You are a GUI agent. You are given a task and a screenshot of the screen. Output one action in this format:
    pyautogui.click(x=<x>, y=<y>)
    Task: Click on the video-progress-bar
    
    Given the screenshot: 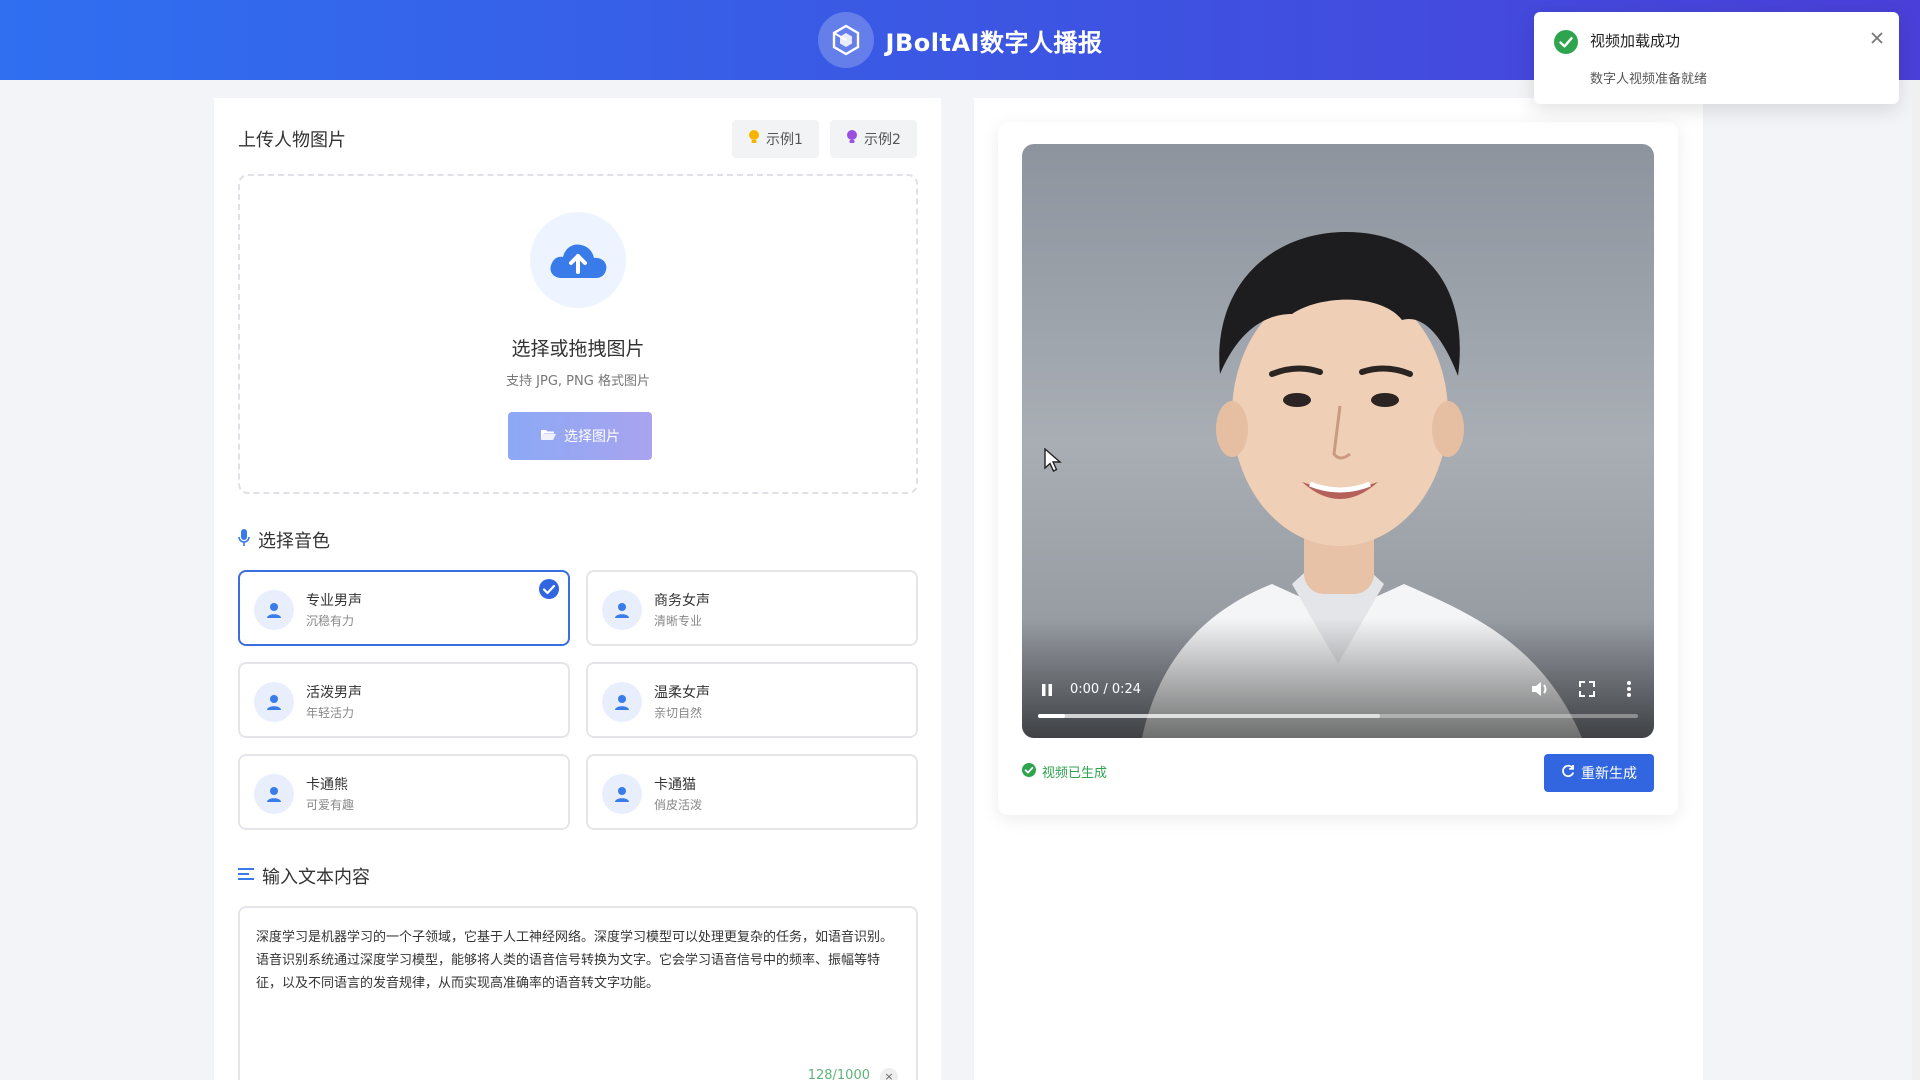 What is the action you would take?
    pyautogui.click(x=1338, y=716)
    